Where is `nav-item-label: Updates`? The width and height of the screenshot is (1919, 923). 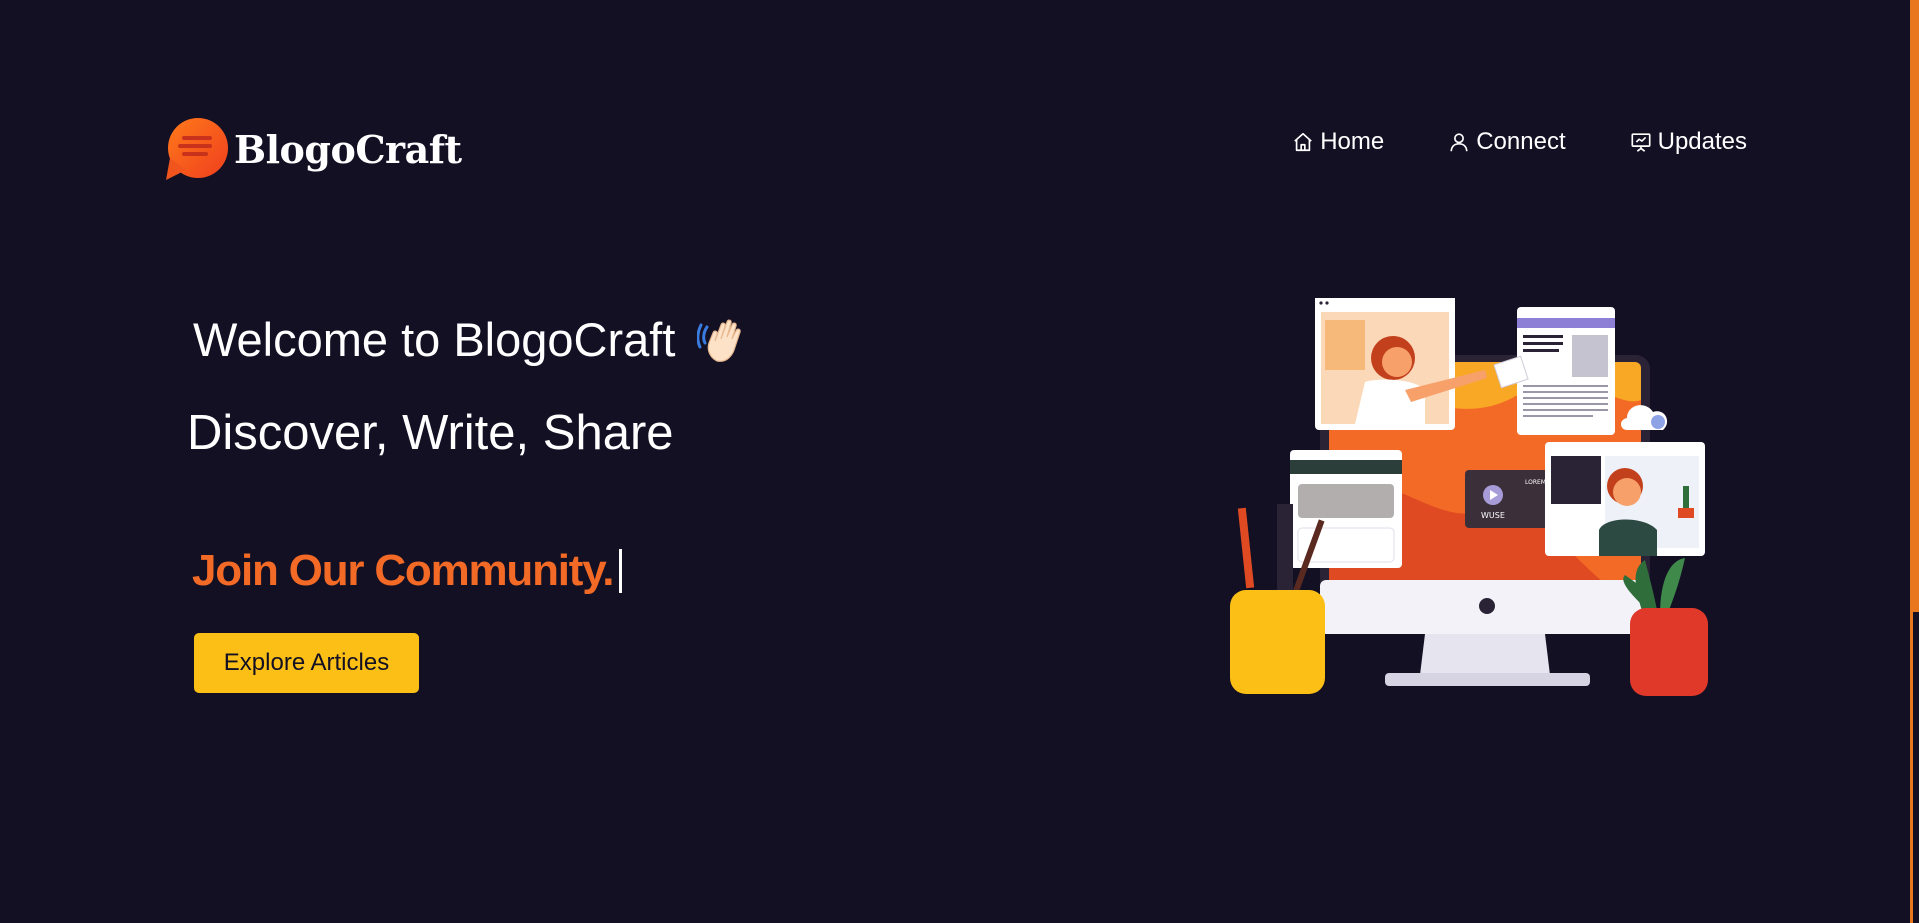 nav-item-label: Updates is located at coordinates (1702, 141).